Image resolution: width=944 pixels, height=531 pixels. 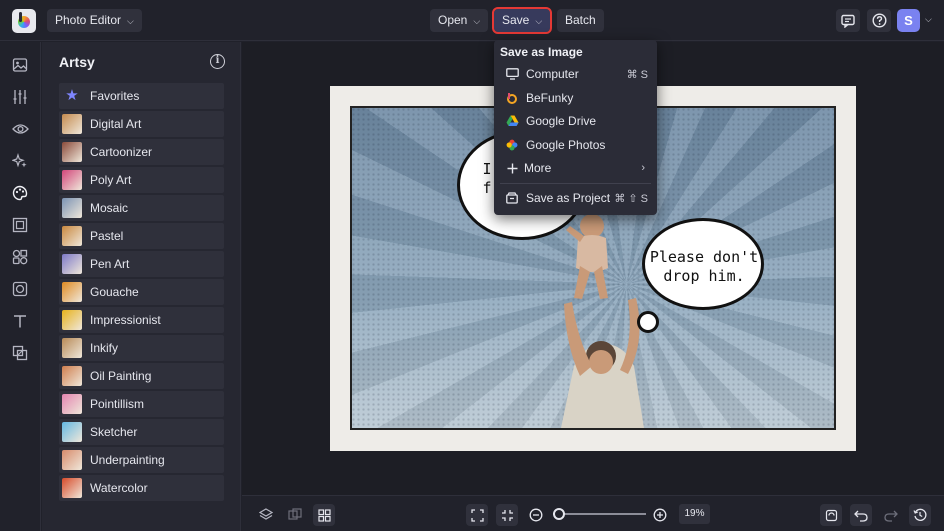 I want to click on effect-label: Pen Art, so click(x=110, y=264).